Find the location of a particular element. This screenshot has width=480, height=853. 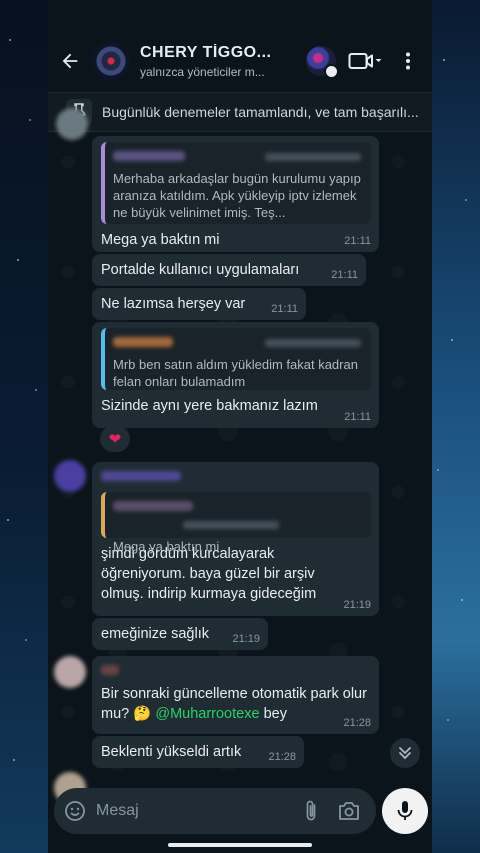

message-text-part: bey is located at coordinates (275, 714).